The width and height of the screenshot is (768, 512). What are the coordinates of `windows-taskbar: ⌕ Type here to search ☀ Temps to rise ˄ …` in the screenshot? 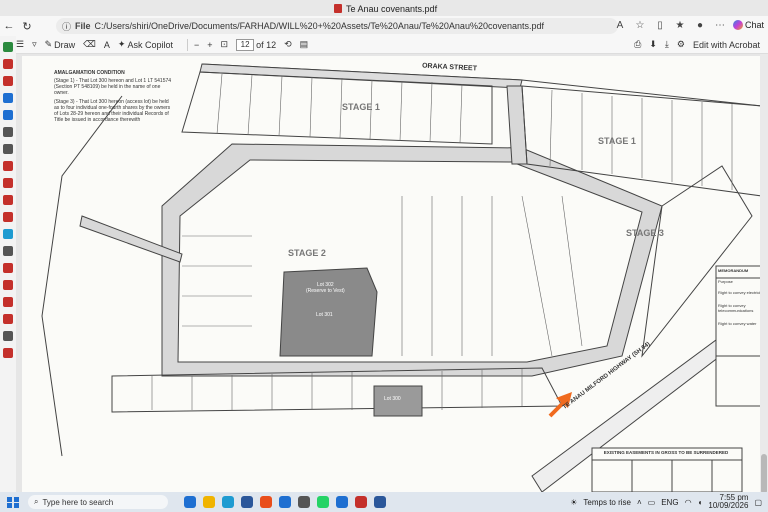 It's located at (384, 502).